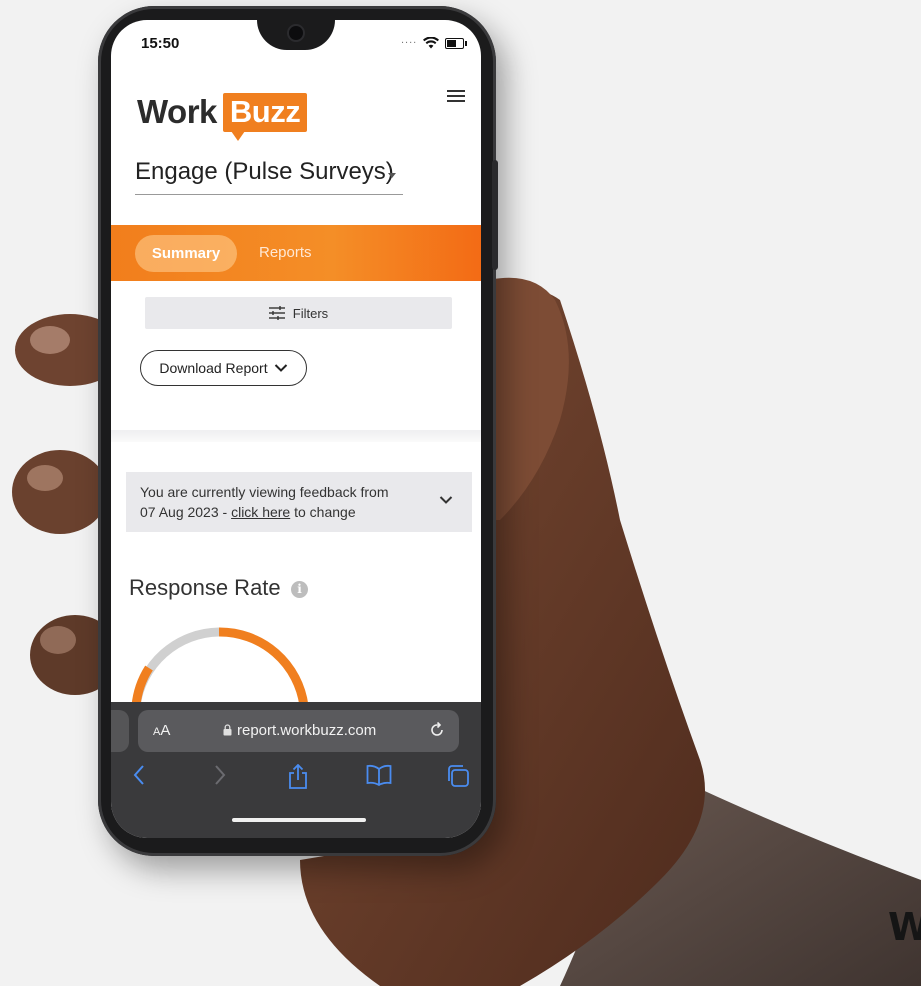 The height and width of the screenshot is (986, 921). I want to click on share-icon, so click(298, 777).